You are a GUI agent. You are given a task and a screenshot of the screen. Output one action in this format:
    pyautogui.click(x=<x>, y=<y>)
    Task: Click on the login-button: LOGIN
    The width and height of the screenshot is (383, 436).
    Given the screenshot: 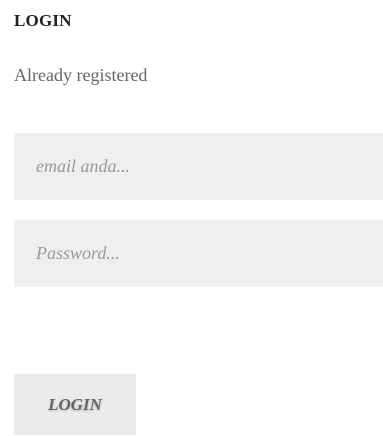 What is the action you would take?
    pyautogui.click(x=75, y=404)
    